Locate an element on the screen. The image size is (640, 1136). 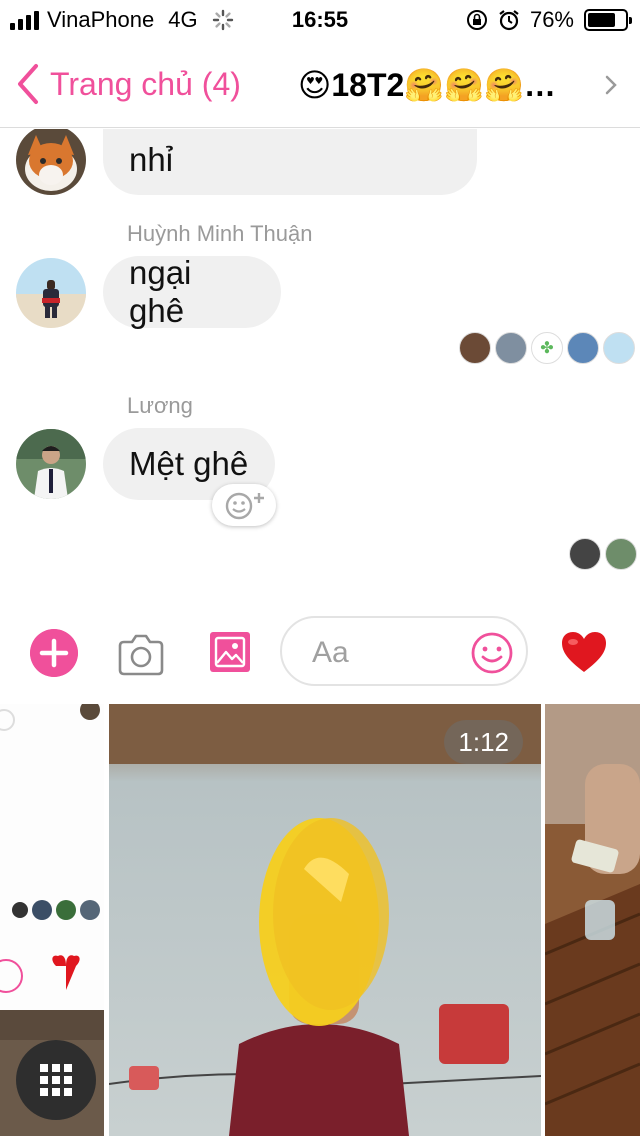
back-chevron-icon is located at coordinates (28, 84).